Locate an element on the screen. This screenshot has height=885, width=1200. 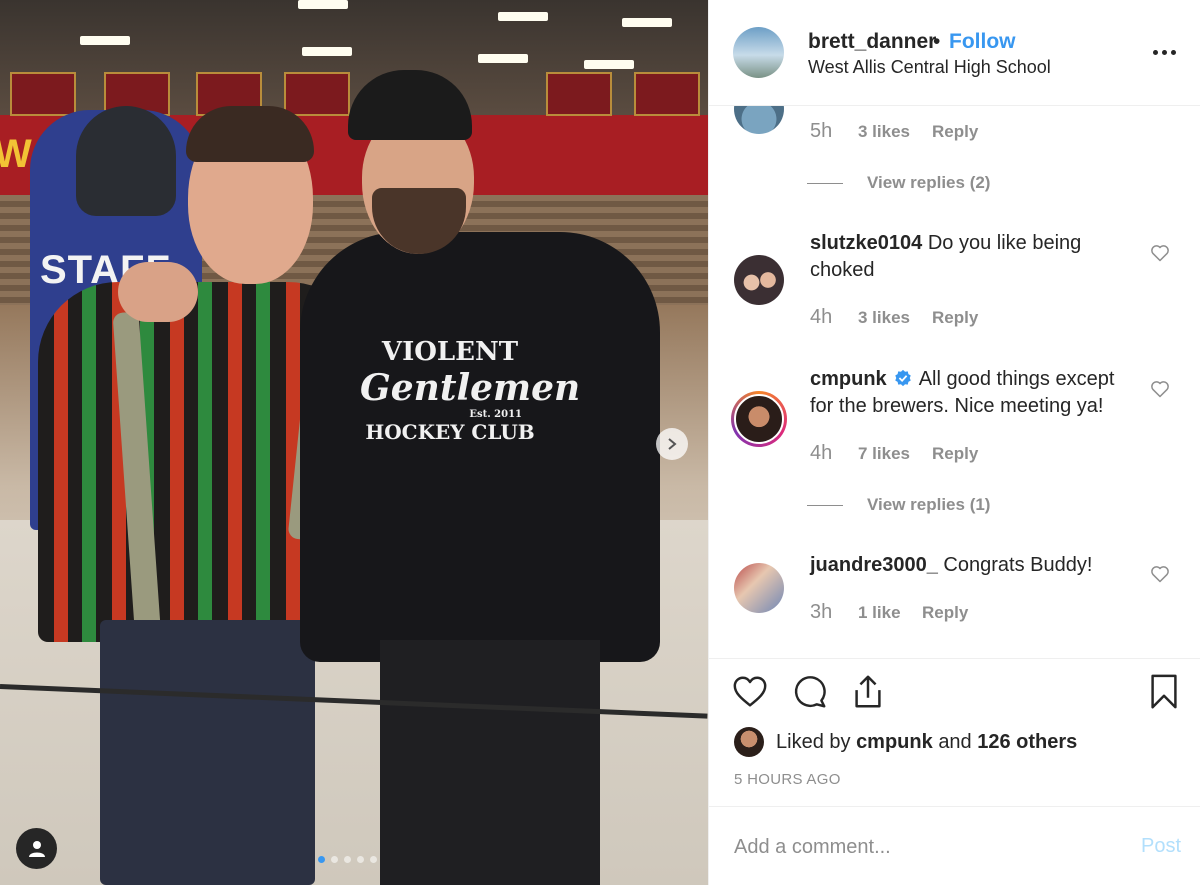
view-replies-label: View replies (1) is located at coordinates (929, 504).